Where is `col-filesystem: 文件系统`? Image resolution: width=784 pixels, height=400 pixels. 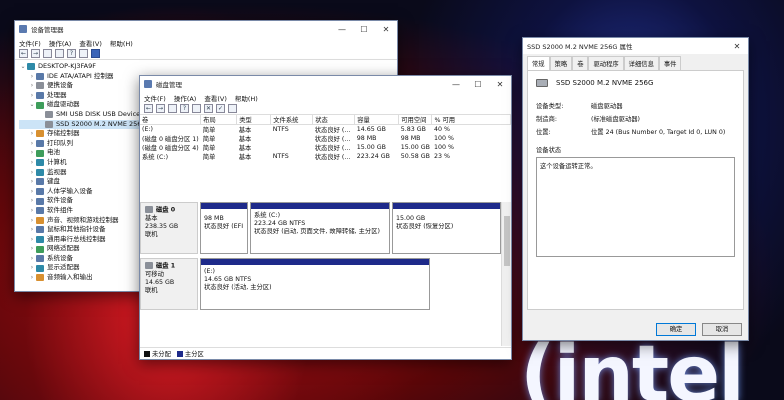 col-filesystem: 文件系统 is located at coordinates (292, 120).